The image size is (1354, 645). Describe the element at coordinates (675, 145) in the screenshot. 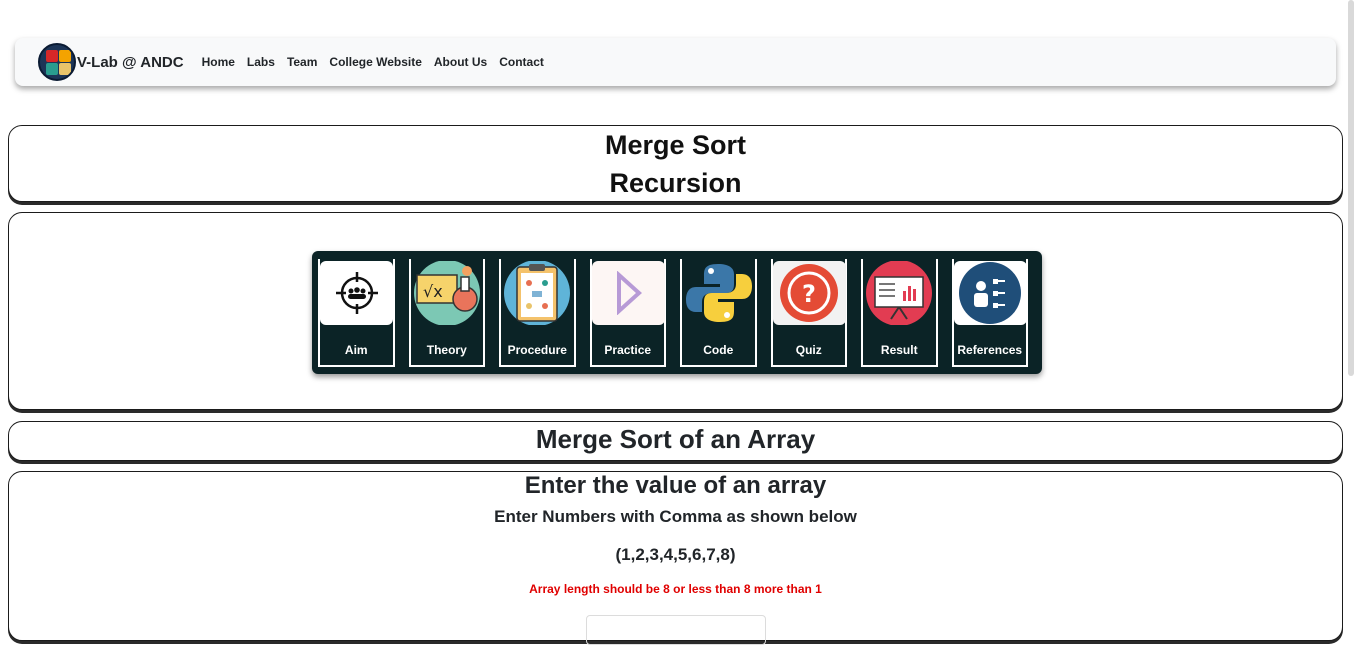

I see `page-title: Merge Sort` at that location.